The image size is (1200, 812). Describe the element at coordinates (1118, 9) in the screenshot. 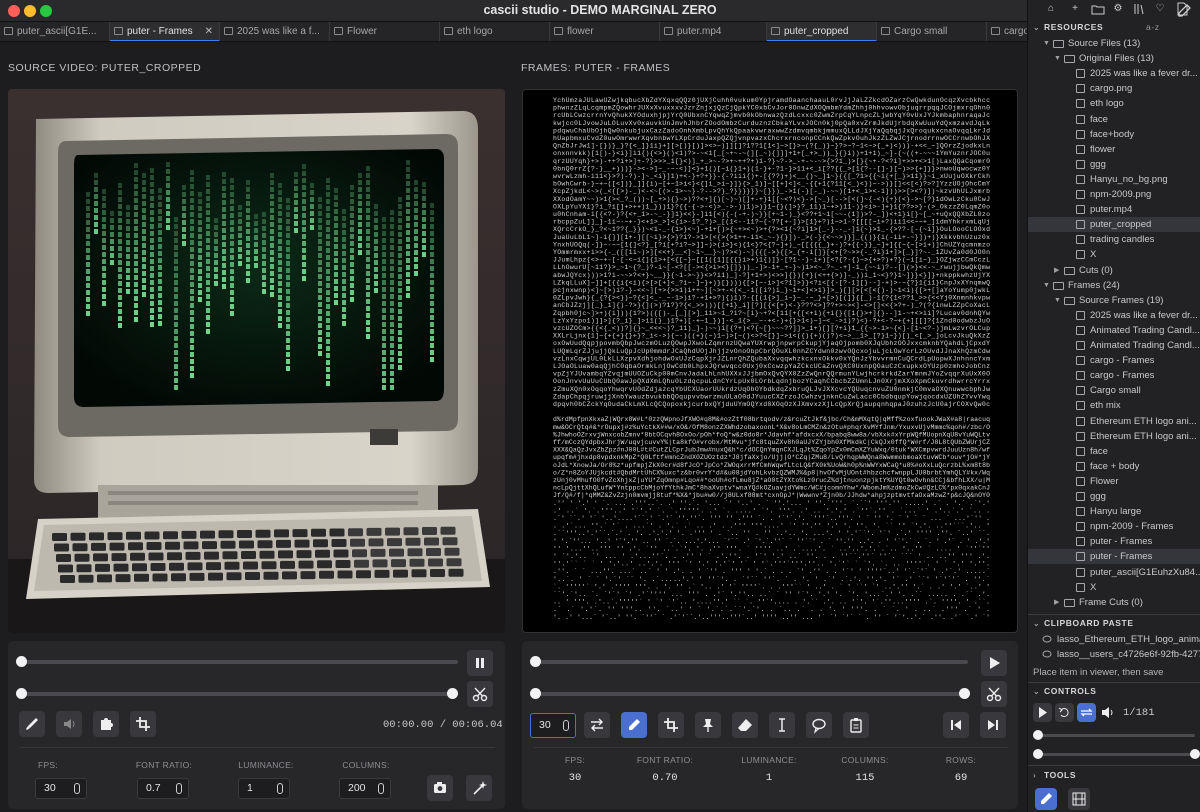

I see `settings-icon: ⚙` at that location.